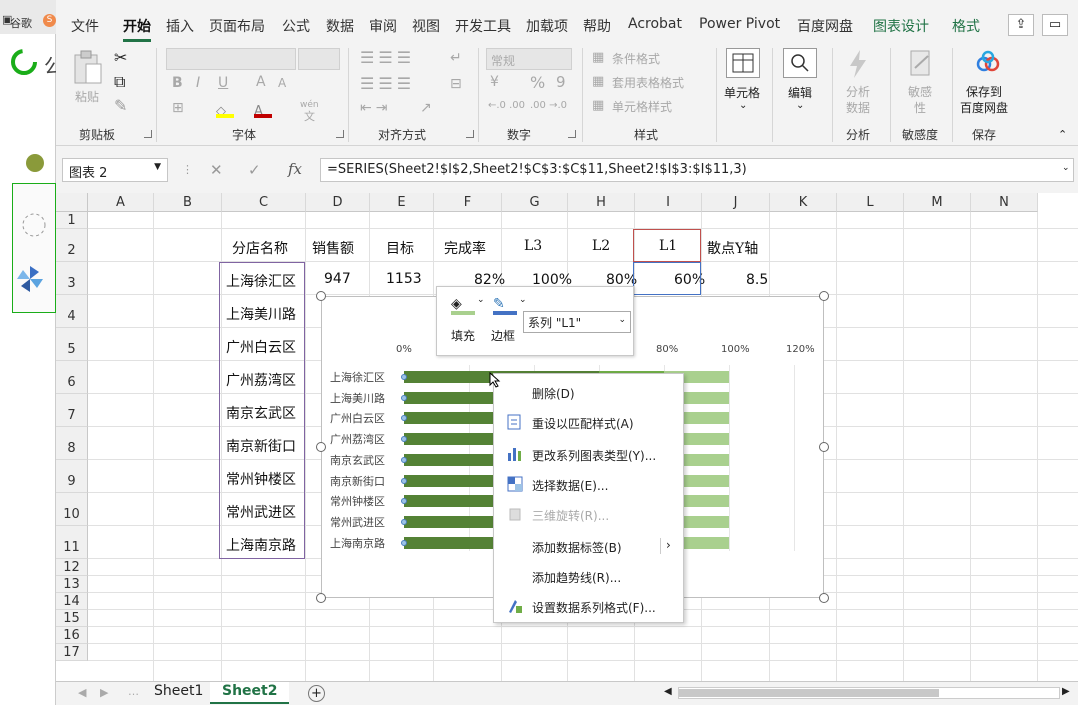  What do you see at coordinates (72, 245) in the screenshot?
I see `row-header-2: 2` at bounding box center [72, 245].